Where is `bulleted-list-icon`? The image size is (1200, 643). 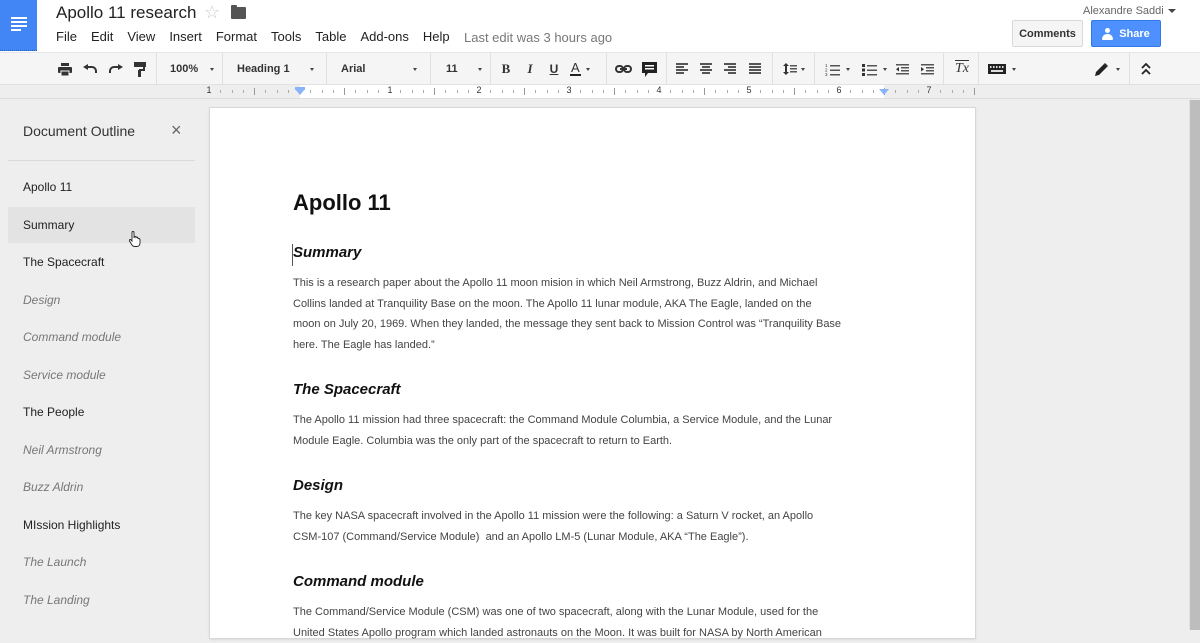 bulleted-list-icon is located at coordinates (874, 69).